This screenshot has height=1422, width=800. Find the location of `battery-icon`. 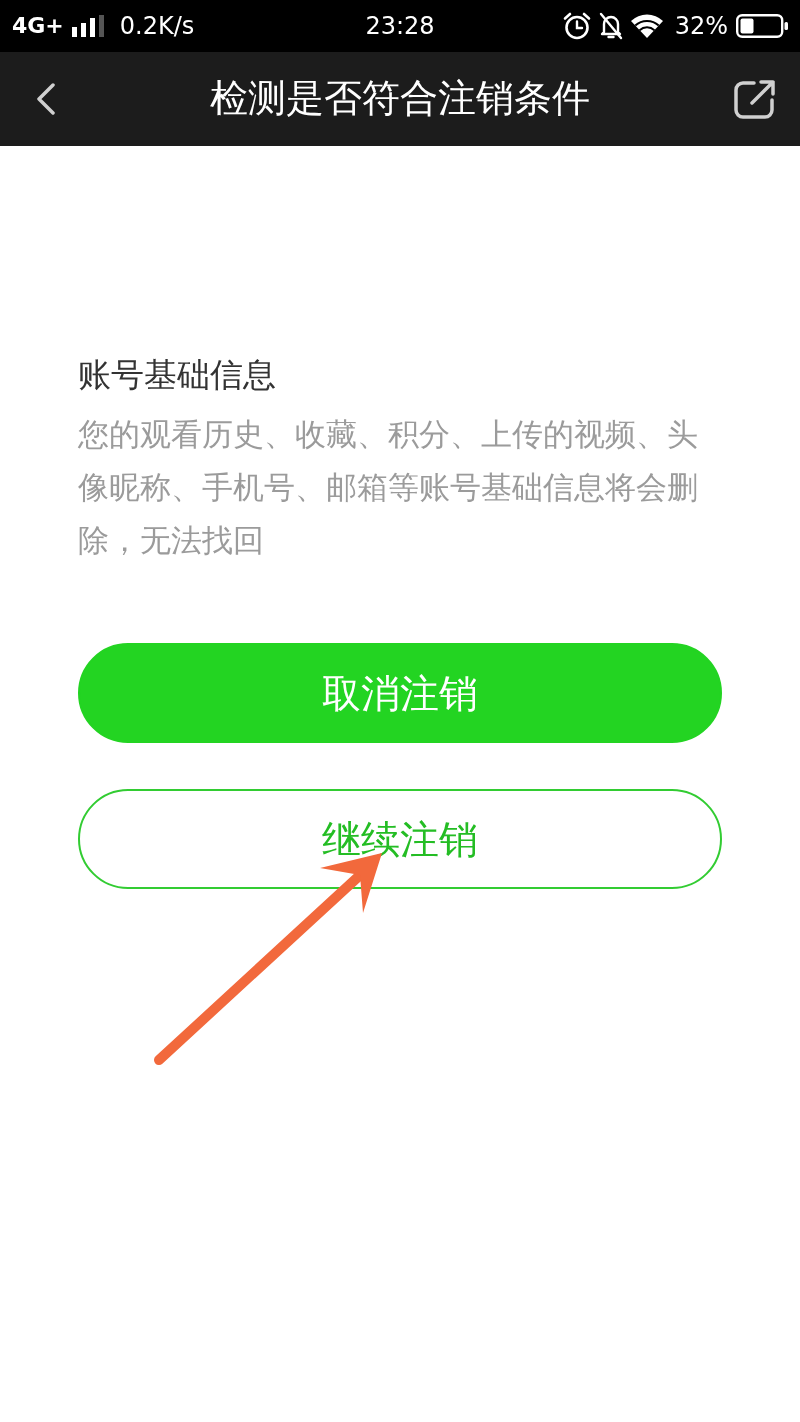

battery-icon is located at coordinates (762, 26).